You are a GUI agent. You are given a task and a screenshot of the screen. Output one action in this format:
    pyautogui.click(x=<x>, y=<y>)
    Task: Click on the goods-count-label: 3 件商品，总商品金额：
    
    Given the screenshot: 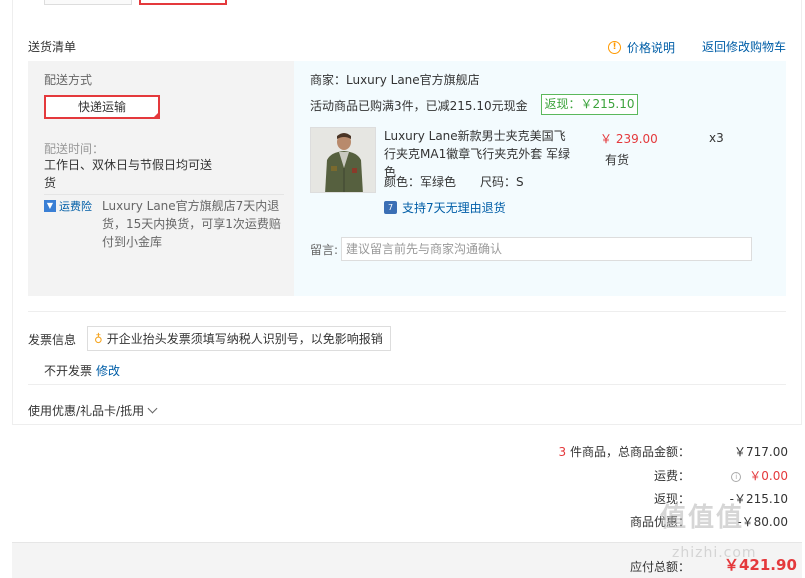 What is the action you would take?
    pyautogui.click(x=615, y=451)
    